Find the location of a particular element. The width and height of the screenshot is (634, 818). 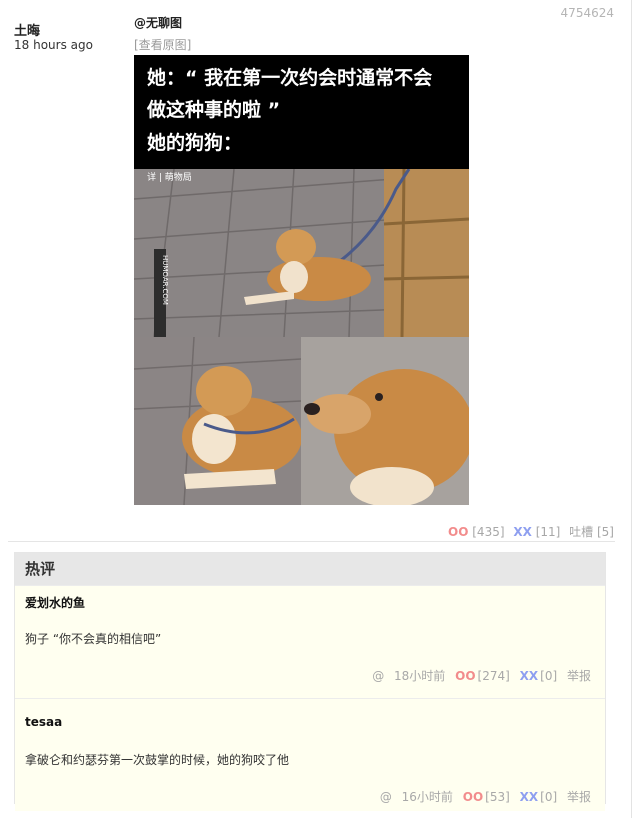

source-label: 详 | 萌物局 is located at coordinates (169, 177).